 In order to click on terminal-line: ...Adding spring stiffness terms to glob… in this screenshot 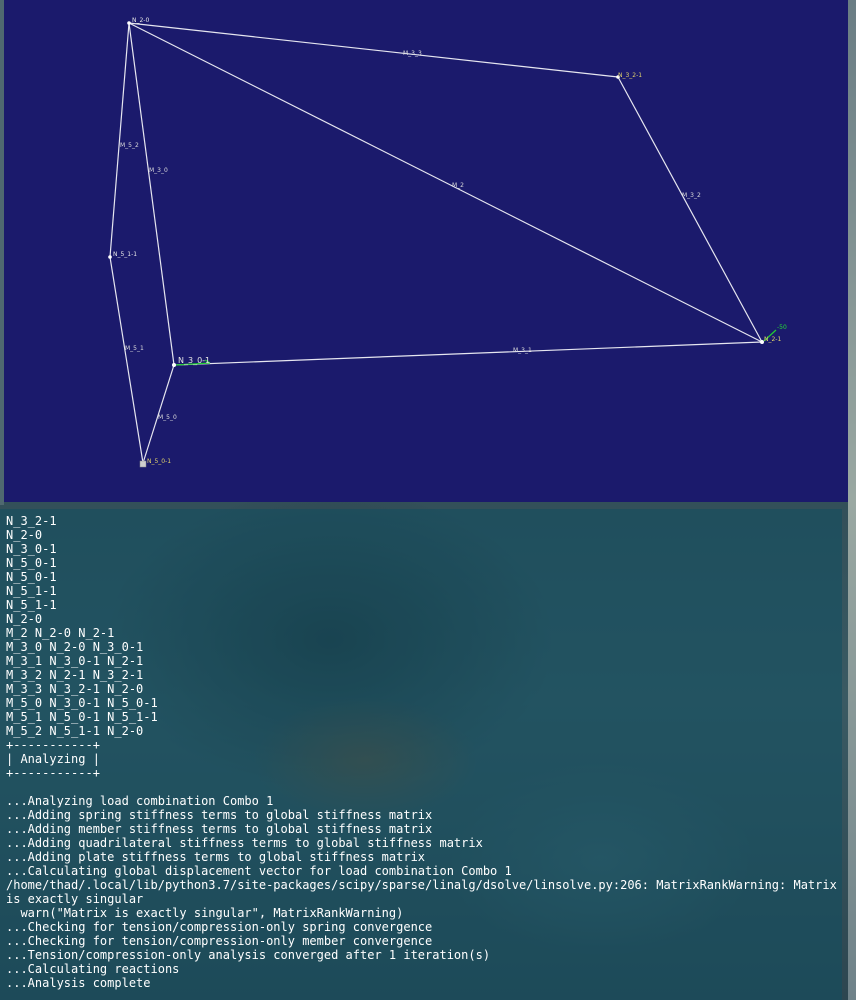, I will do `click(219, 815)`.